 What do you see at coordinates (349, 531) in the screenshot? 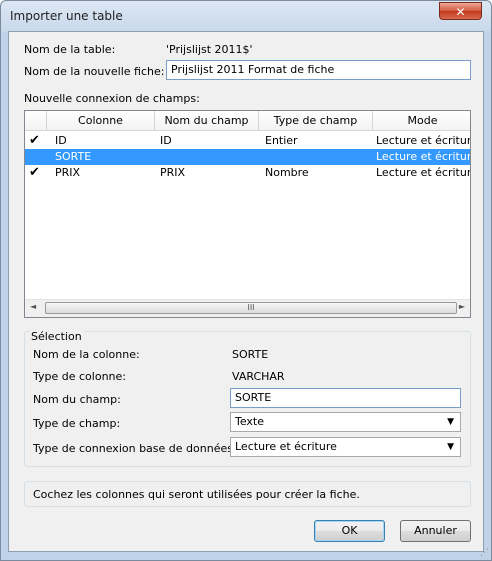
I see `ok-button: OK` at bounding box center [349, 531].